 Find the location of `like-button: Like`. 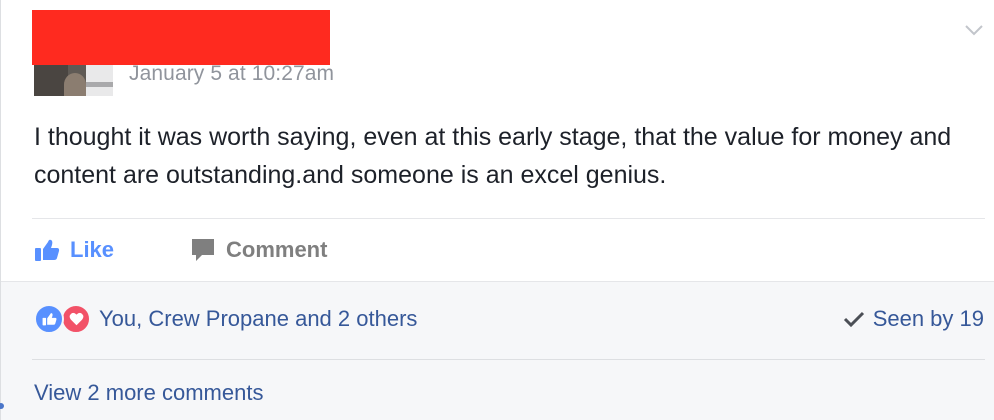

like-button: Like is located at coordinates (74, 250).